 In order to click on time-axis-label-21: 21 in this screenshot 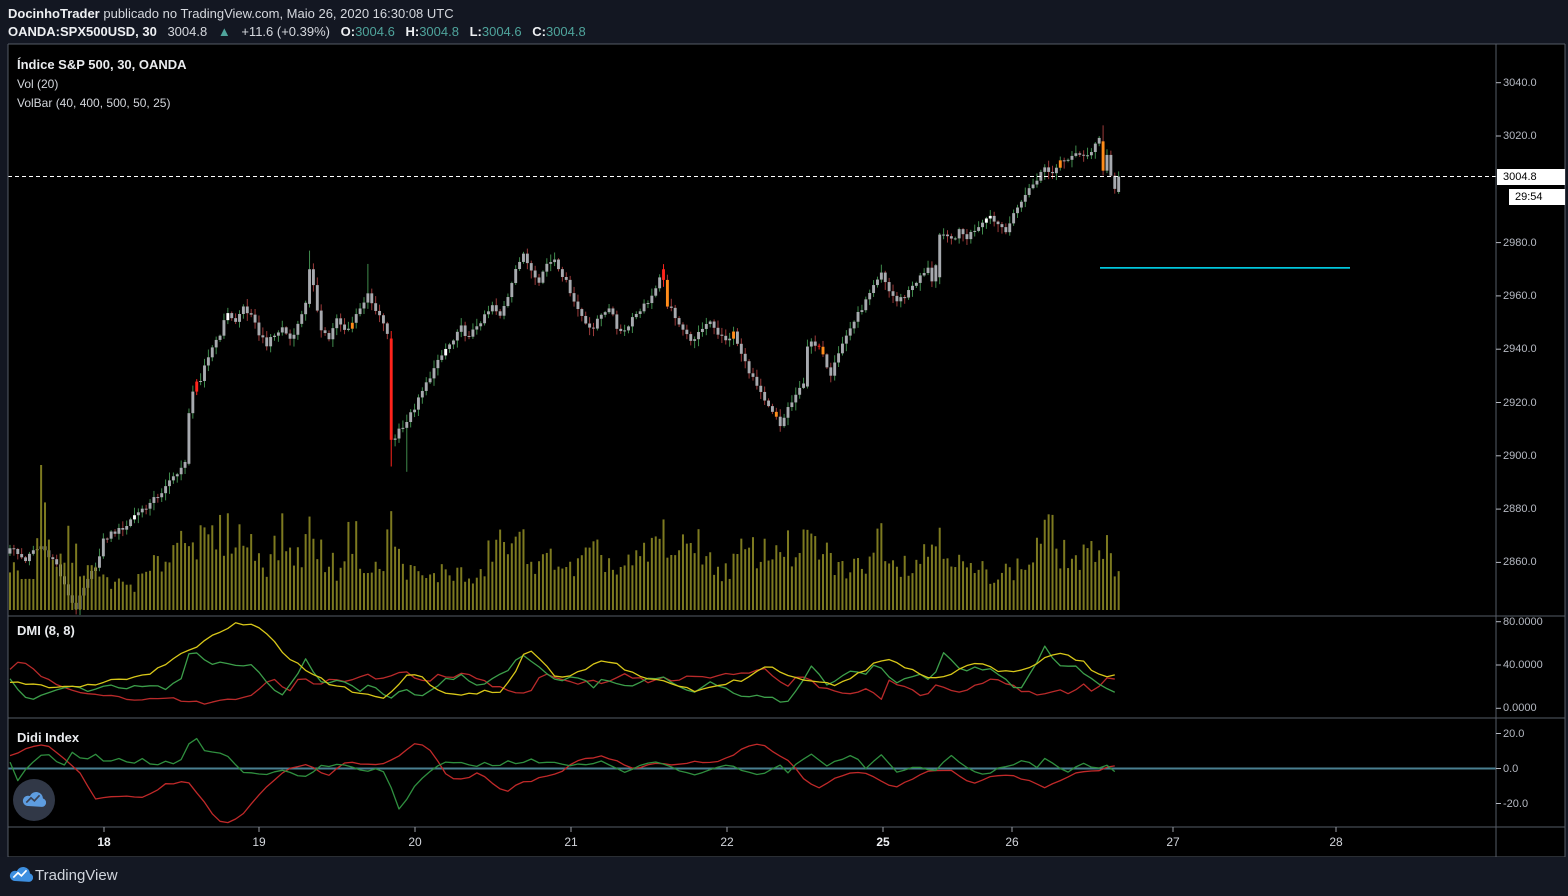, I will do `click(571, 842)`.